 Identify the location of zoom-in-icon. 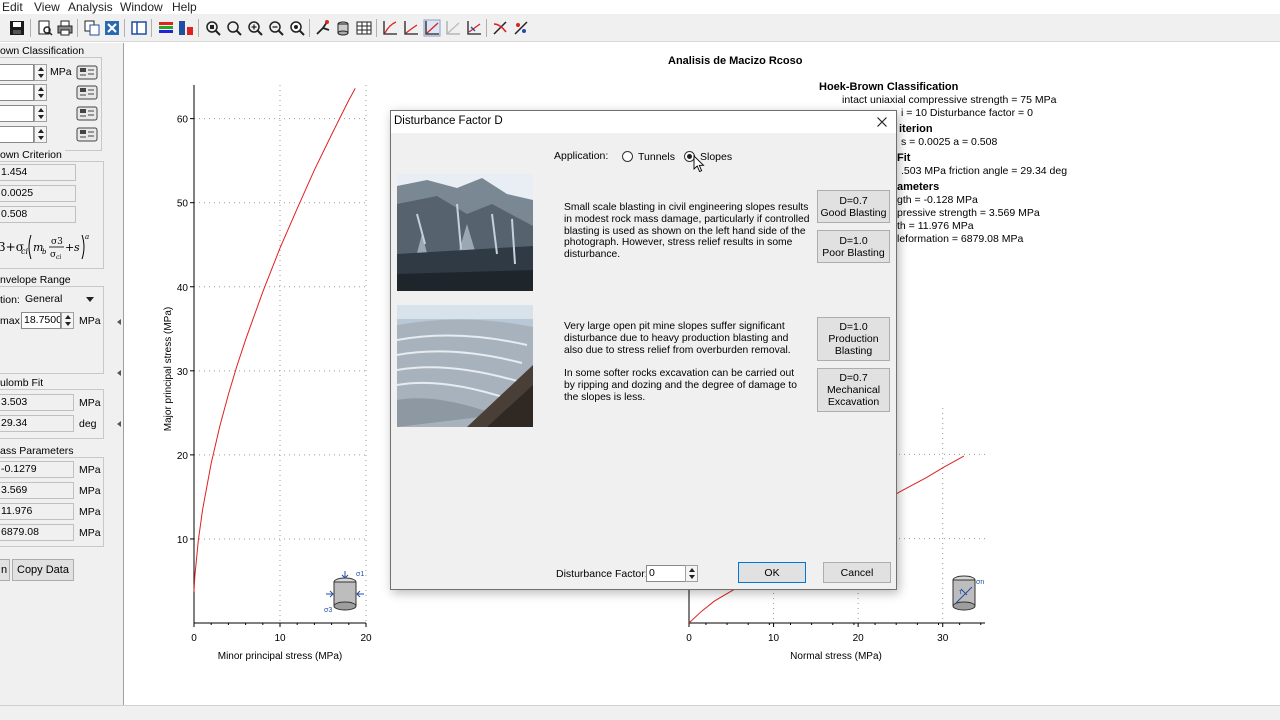
(255, 28).